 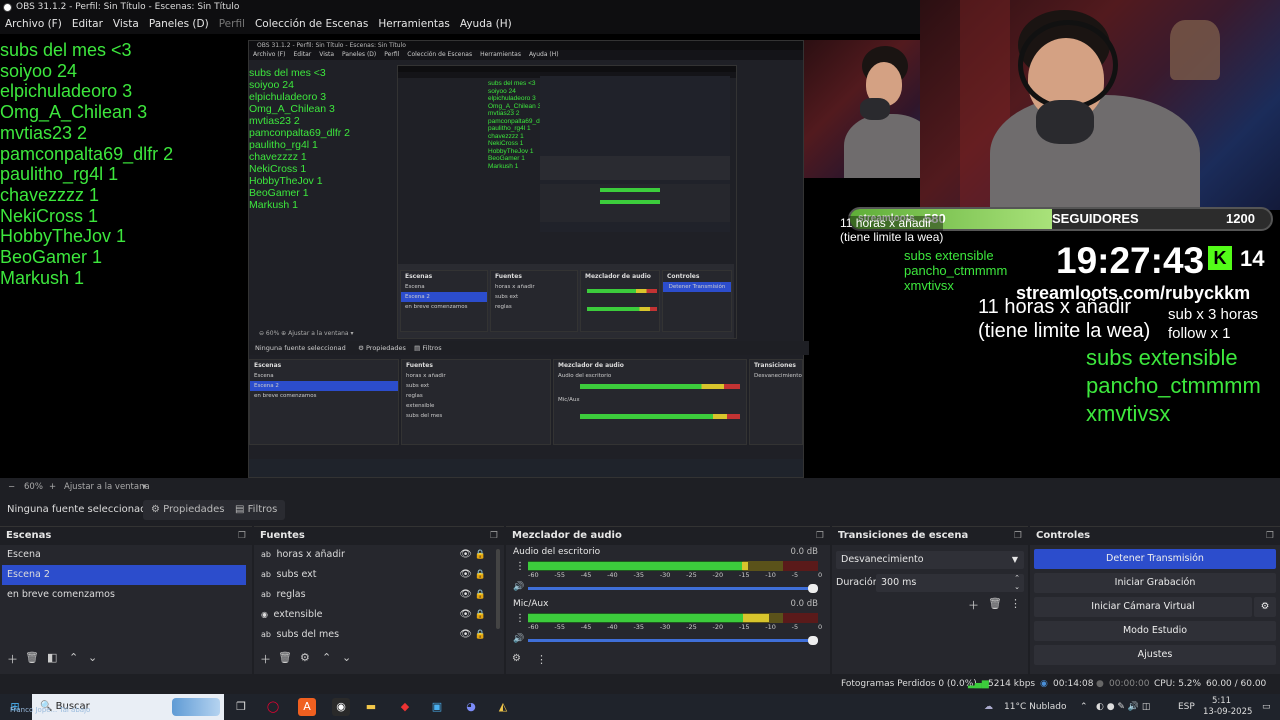 What do you see at coordinates (1155, 583) in the screenshot?
I see `start-record-button: Iniciar Grabación` at bounding box center [1155, 583].